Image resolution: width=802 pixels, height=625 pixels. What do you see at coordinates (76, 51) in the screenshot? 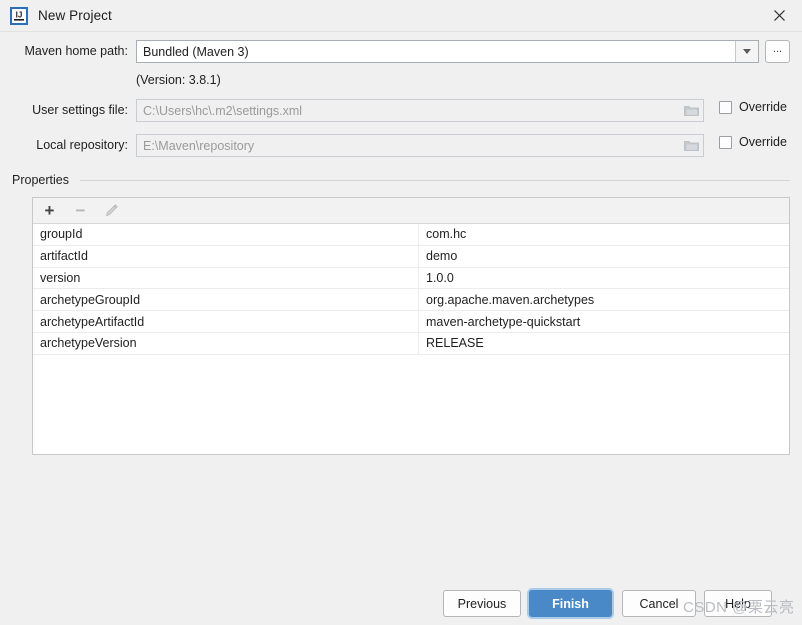
I see `maven-home-path-label: Maven home path:` at bounding box center [76, 51].